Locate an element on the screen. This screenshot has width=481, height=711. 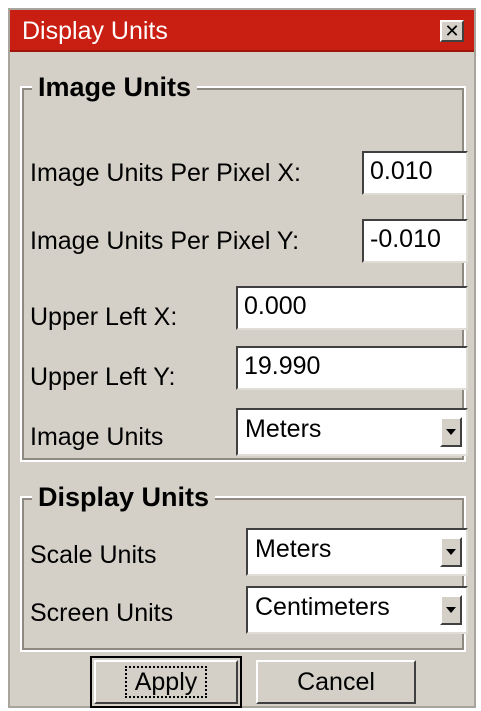
screen-units-label: Screen Units is located at coordinates (102, 613).